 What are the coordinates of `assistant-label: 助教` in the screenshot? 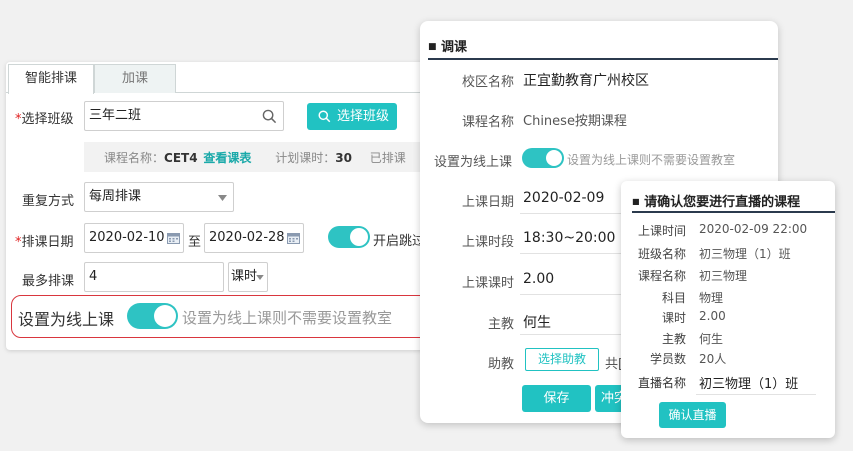 It's located at (500, 364).